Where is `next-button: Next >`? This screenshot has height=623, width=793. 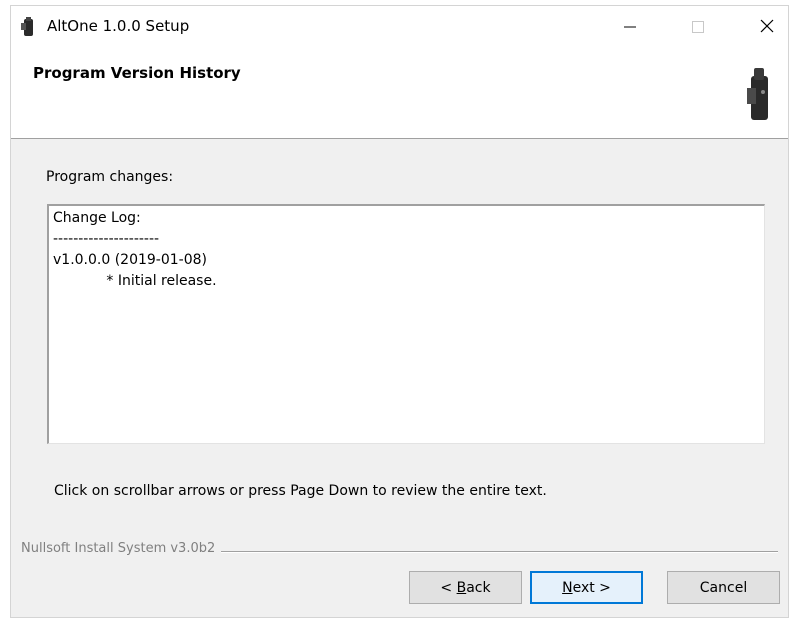
next-button: Next > is located at coordinates (586, 587).